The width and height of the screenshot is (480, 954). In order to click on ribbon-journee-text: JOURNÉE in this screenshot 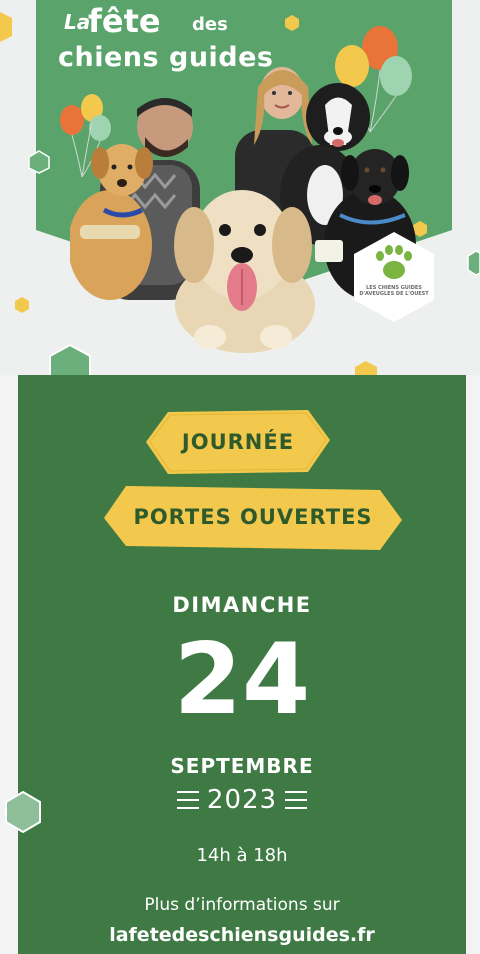, I will do `click(238, 442)`.